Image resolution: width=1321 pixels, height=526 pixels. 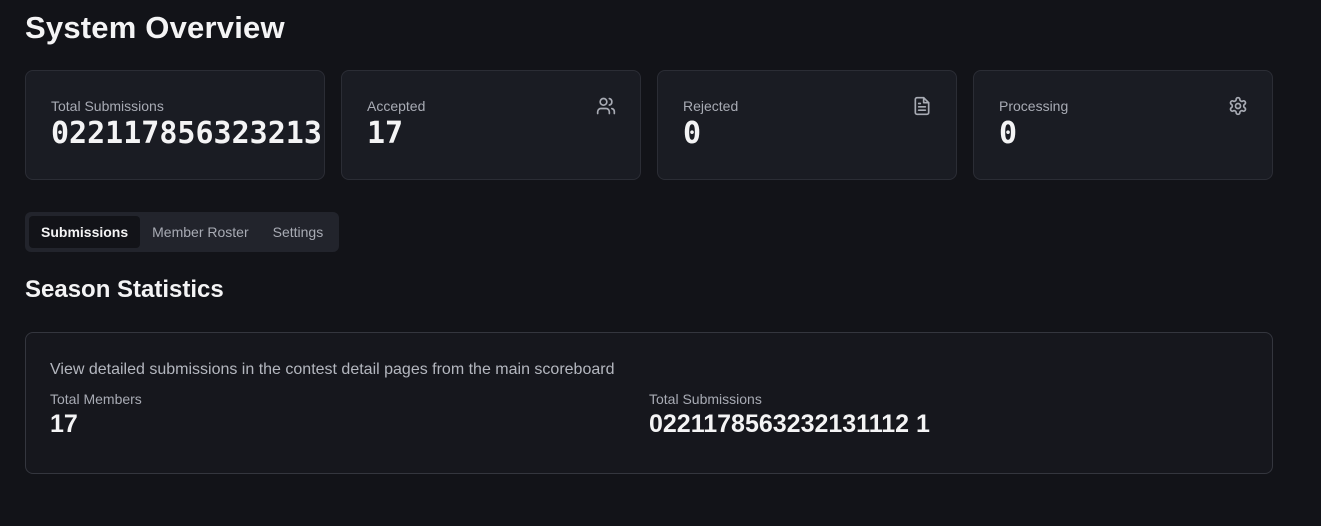 What do you see at coordinates (1123, 125) in the screenshot?
I see `stat-card-processing: Processing 0` at bounding box center [1123, 125].